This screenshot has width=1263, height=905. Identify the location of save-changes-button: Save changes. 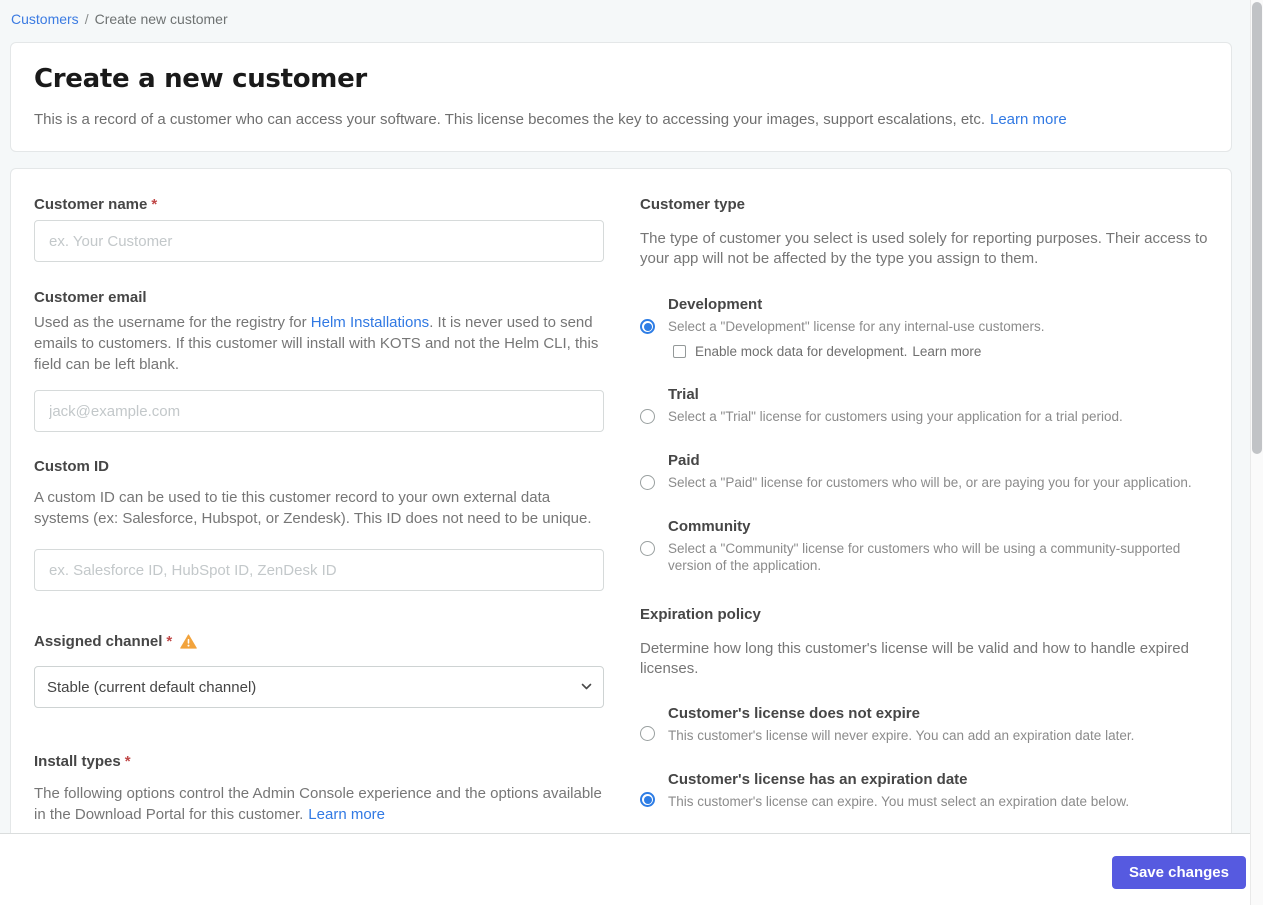
(1178, 872).